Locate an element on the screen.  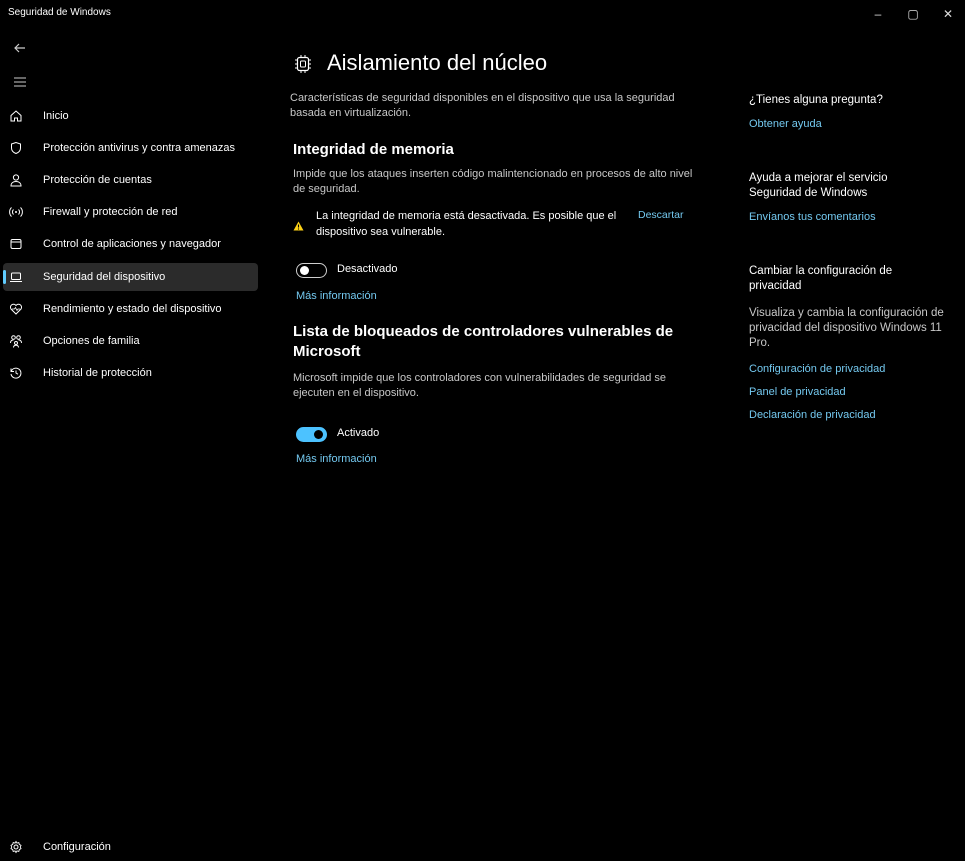
laptop-icon is located at coordinates (16, 277).